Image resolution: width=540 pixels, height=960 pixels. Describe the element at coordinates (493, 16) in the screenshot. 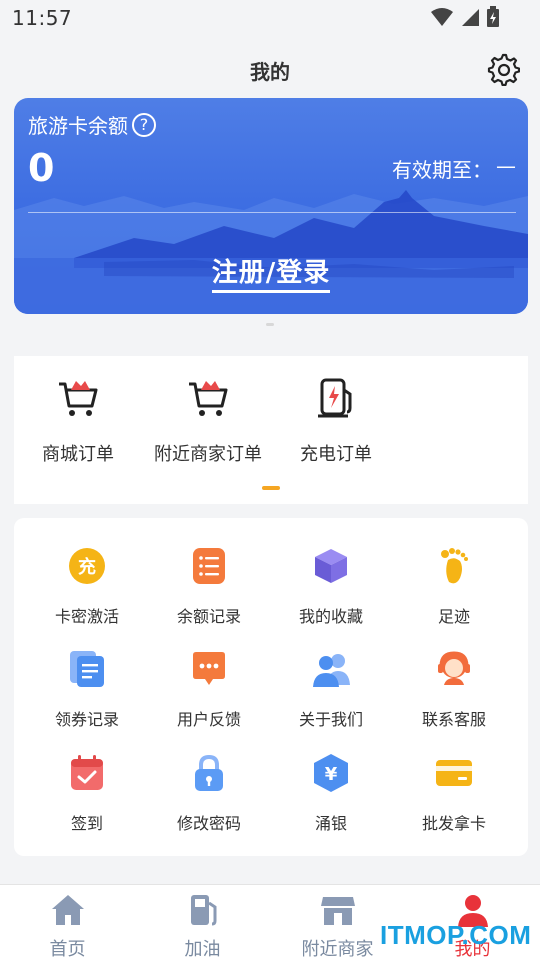

I see `battery-icon` at that location.